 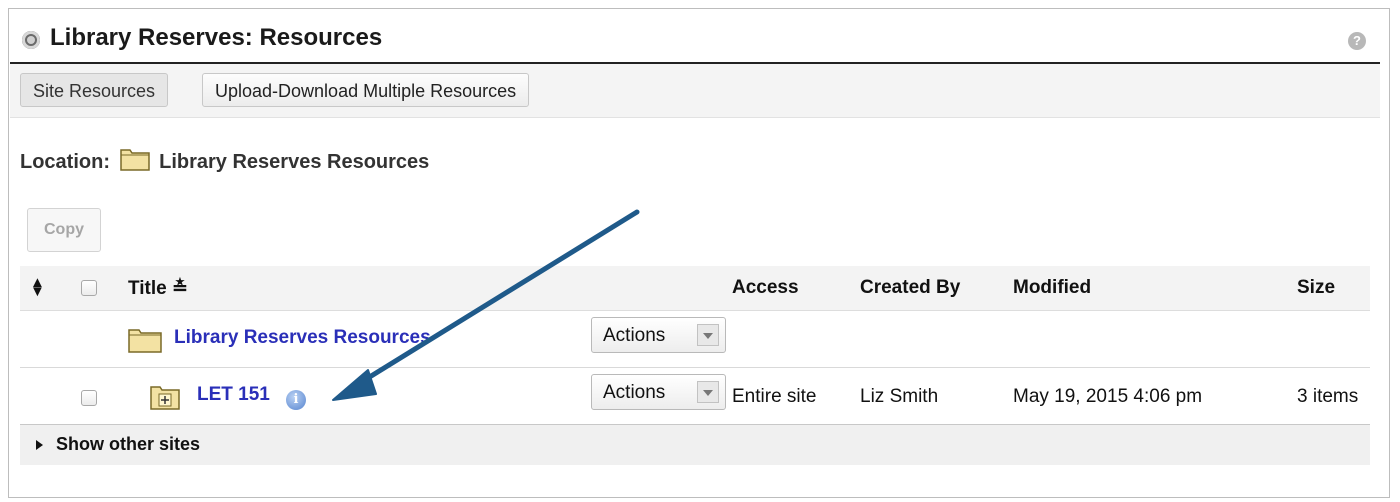 What do you see at coordinates (65, 162) in the screenshot?
I see `location-label: Location:` at bounding box center [65, 162].